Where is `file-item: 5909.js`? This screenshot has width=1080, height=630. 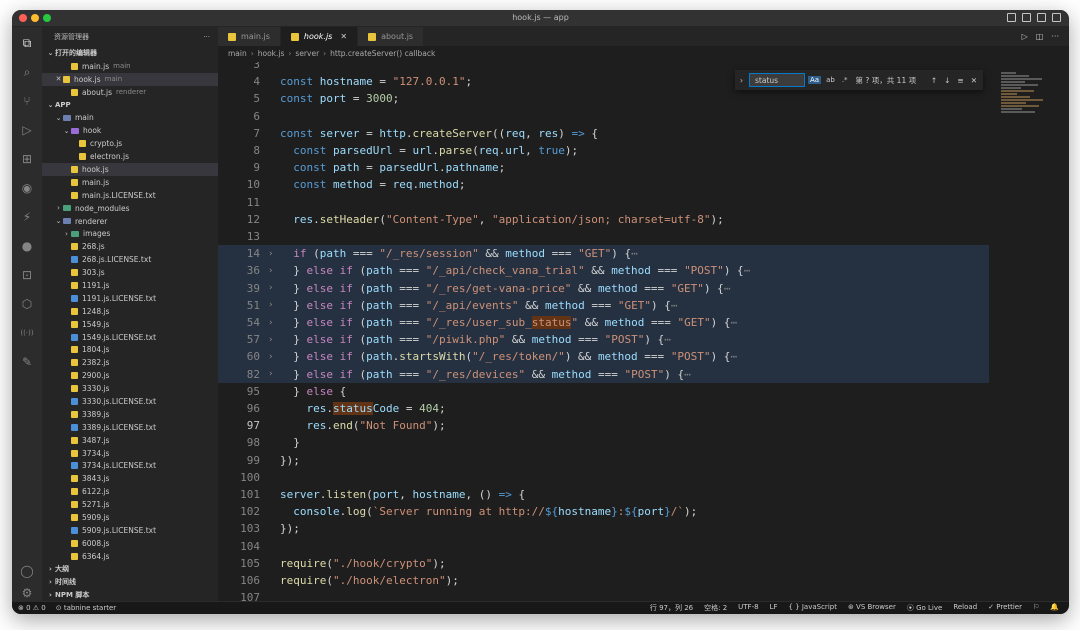 file-item: 5909.js is located at coordinates (130, 517).